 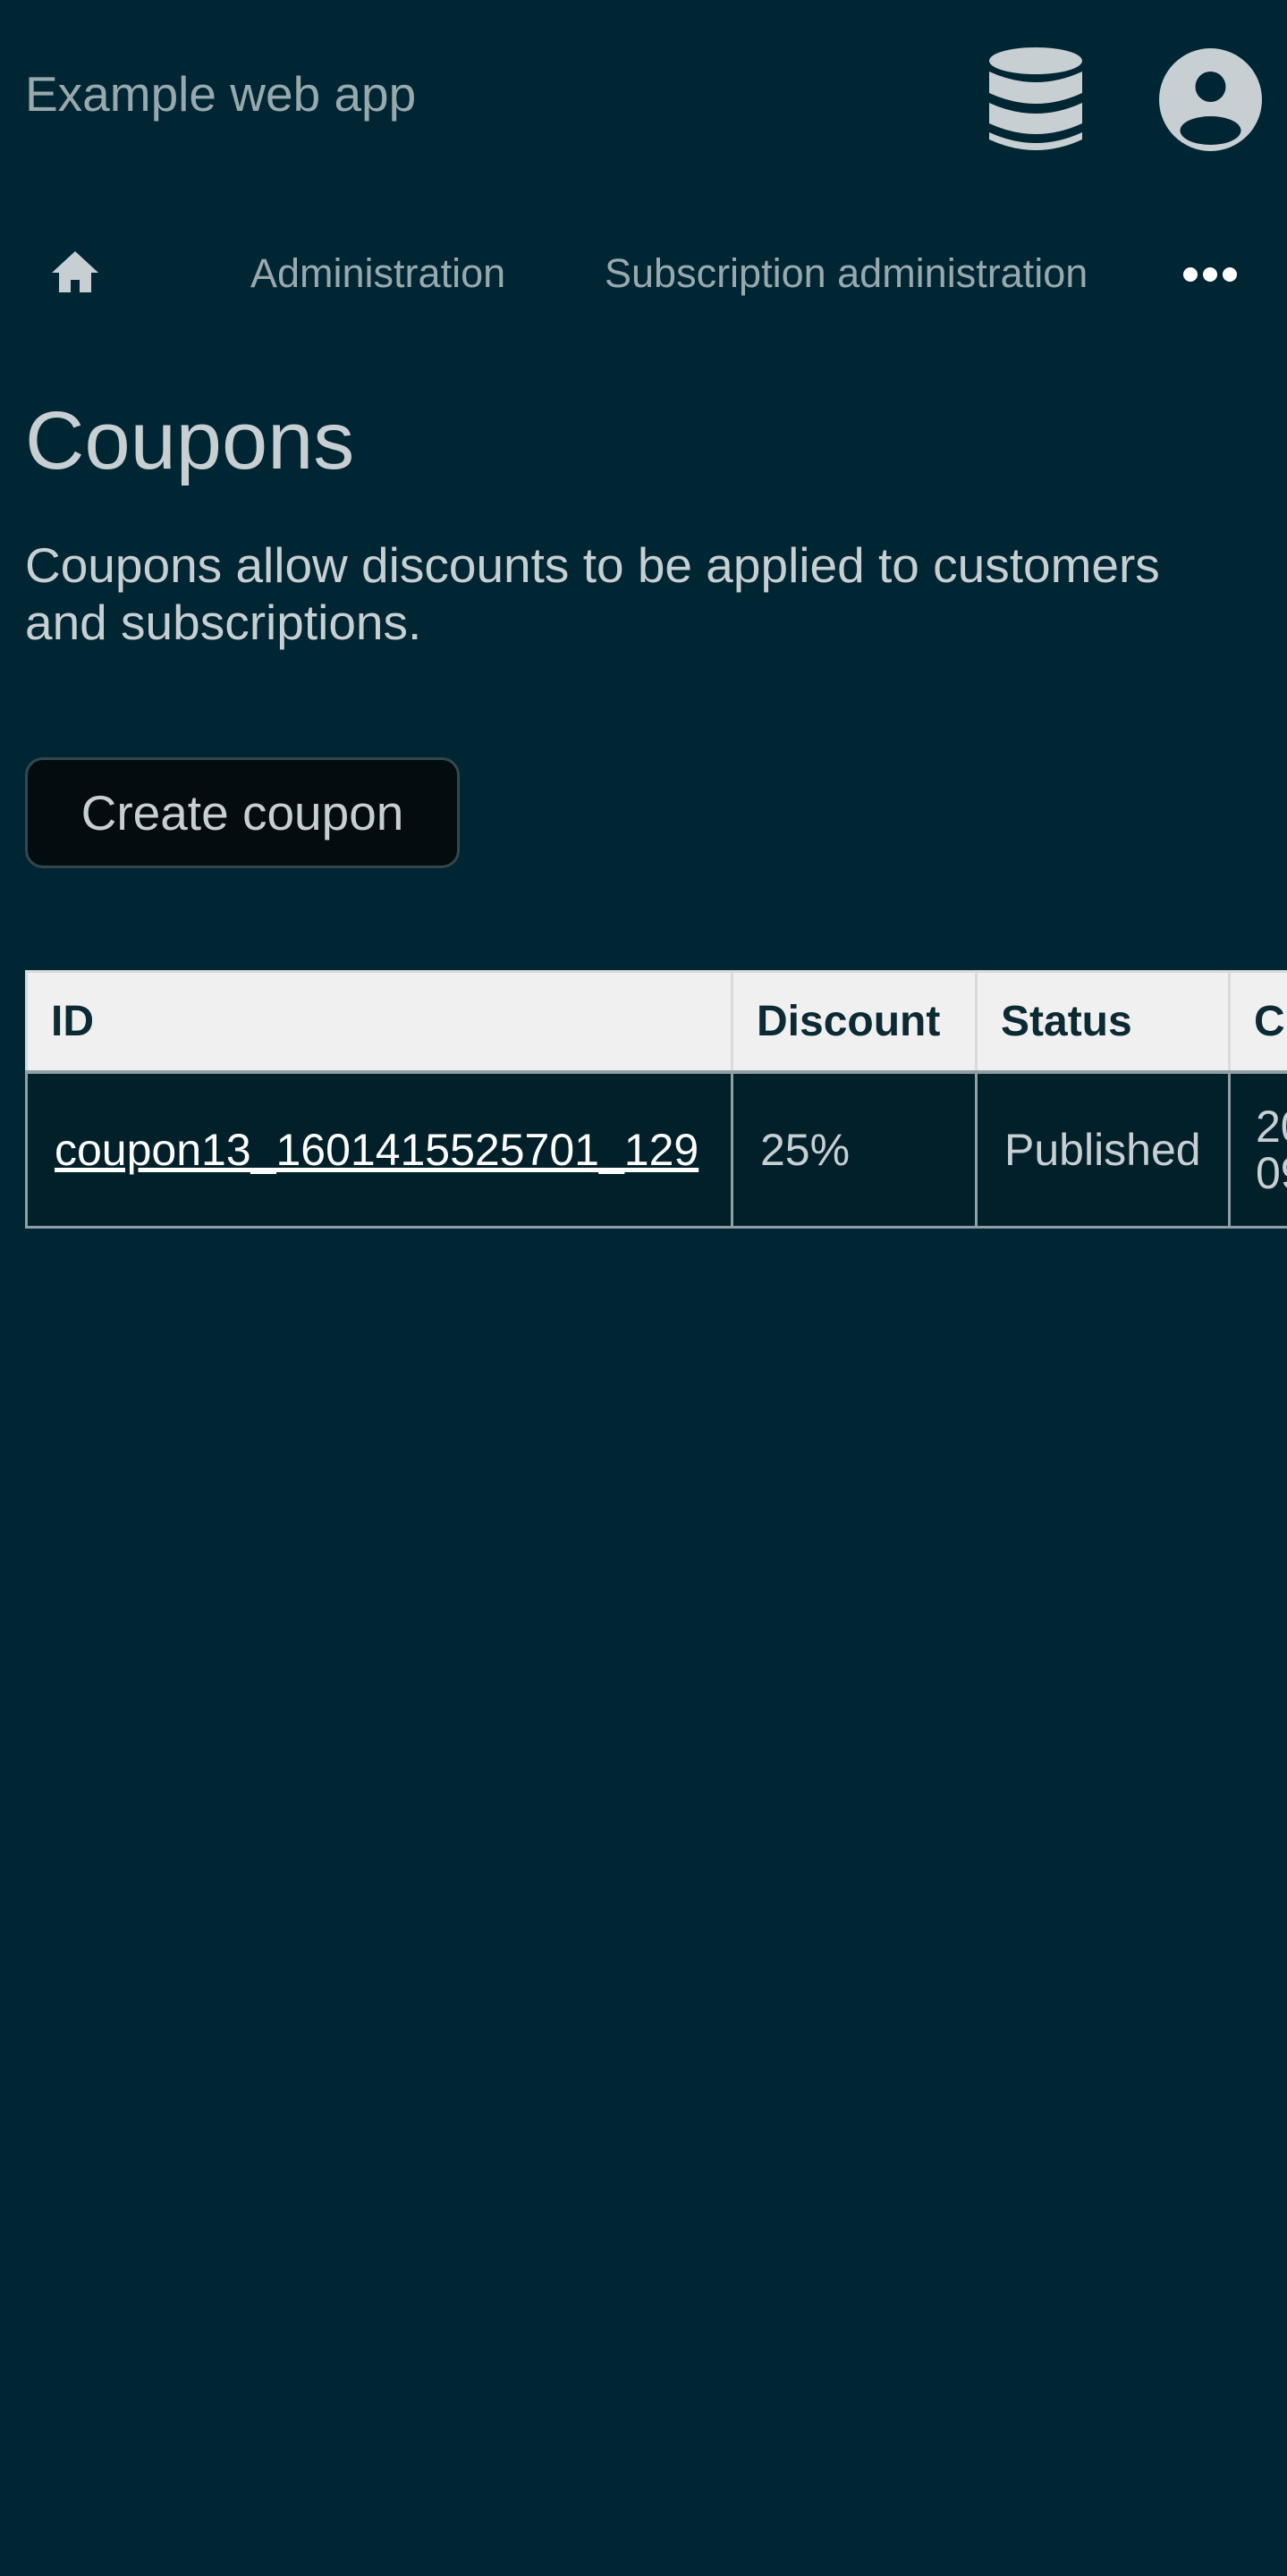 I want to click on coupon-status-cell: Published, so click(x=1103, y=1149).